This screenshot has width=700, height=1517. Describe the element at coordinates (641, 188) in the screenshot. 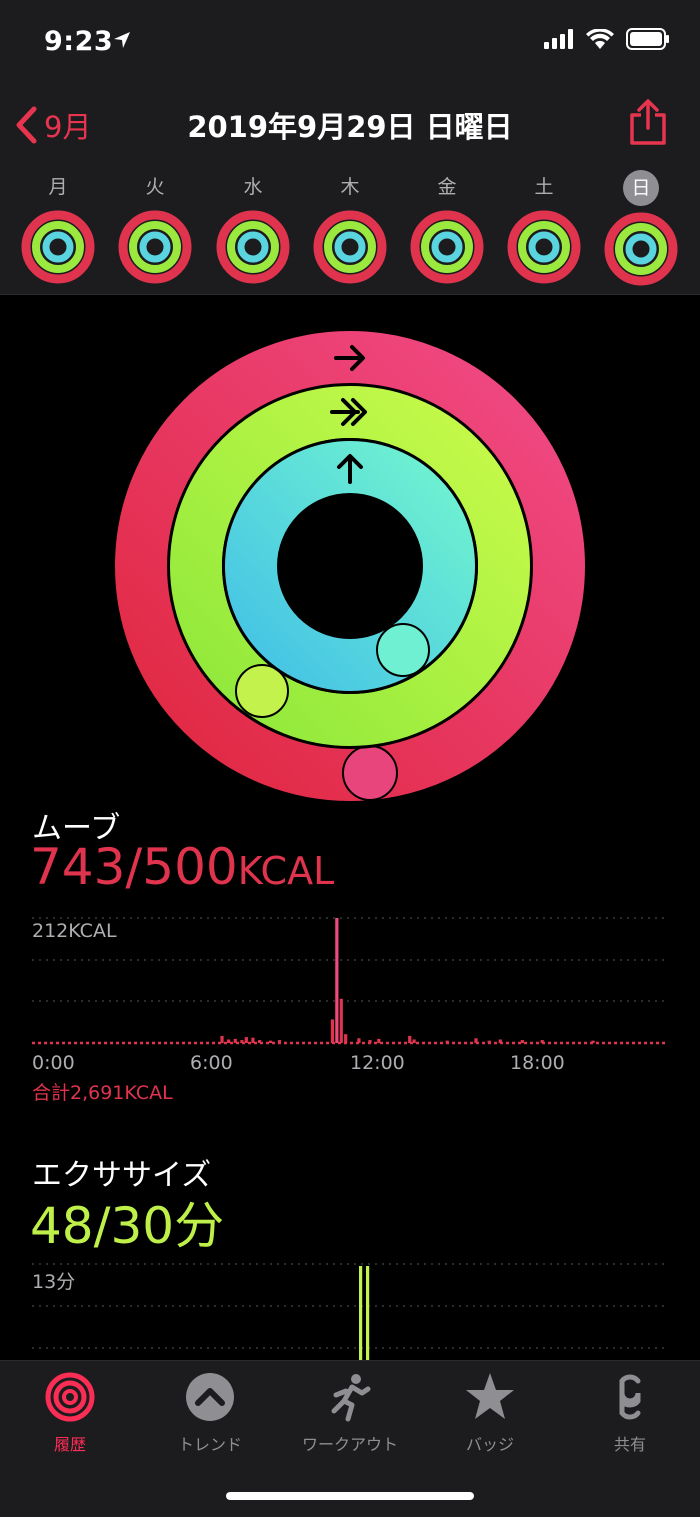

I see `day-label: 日` at that location.